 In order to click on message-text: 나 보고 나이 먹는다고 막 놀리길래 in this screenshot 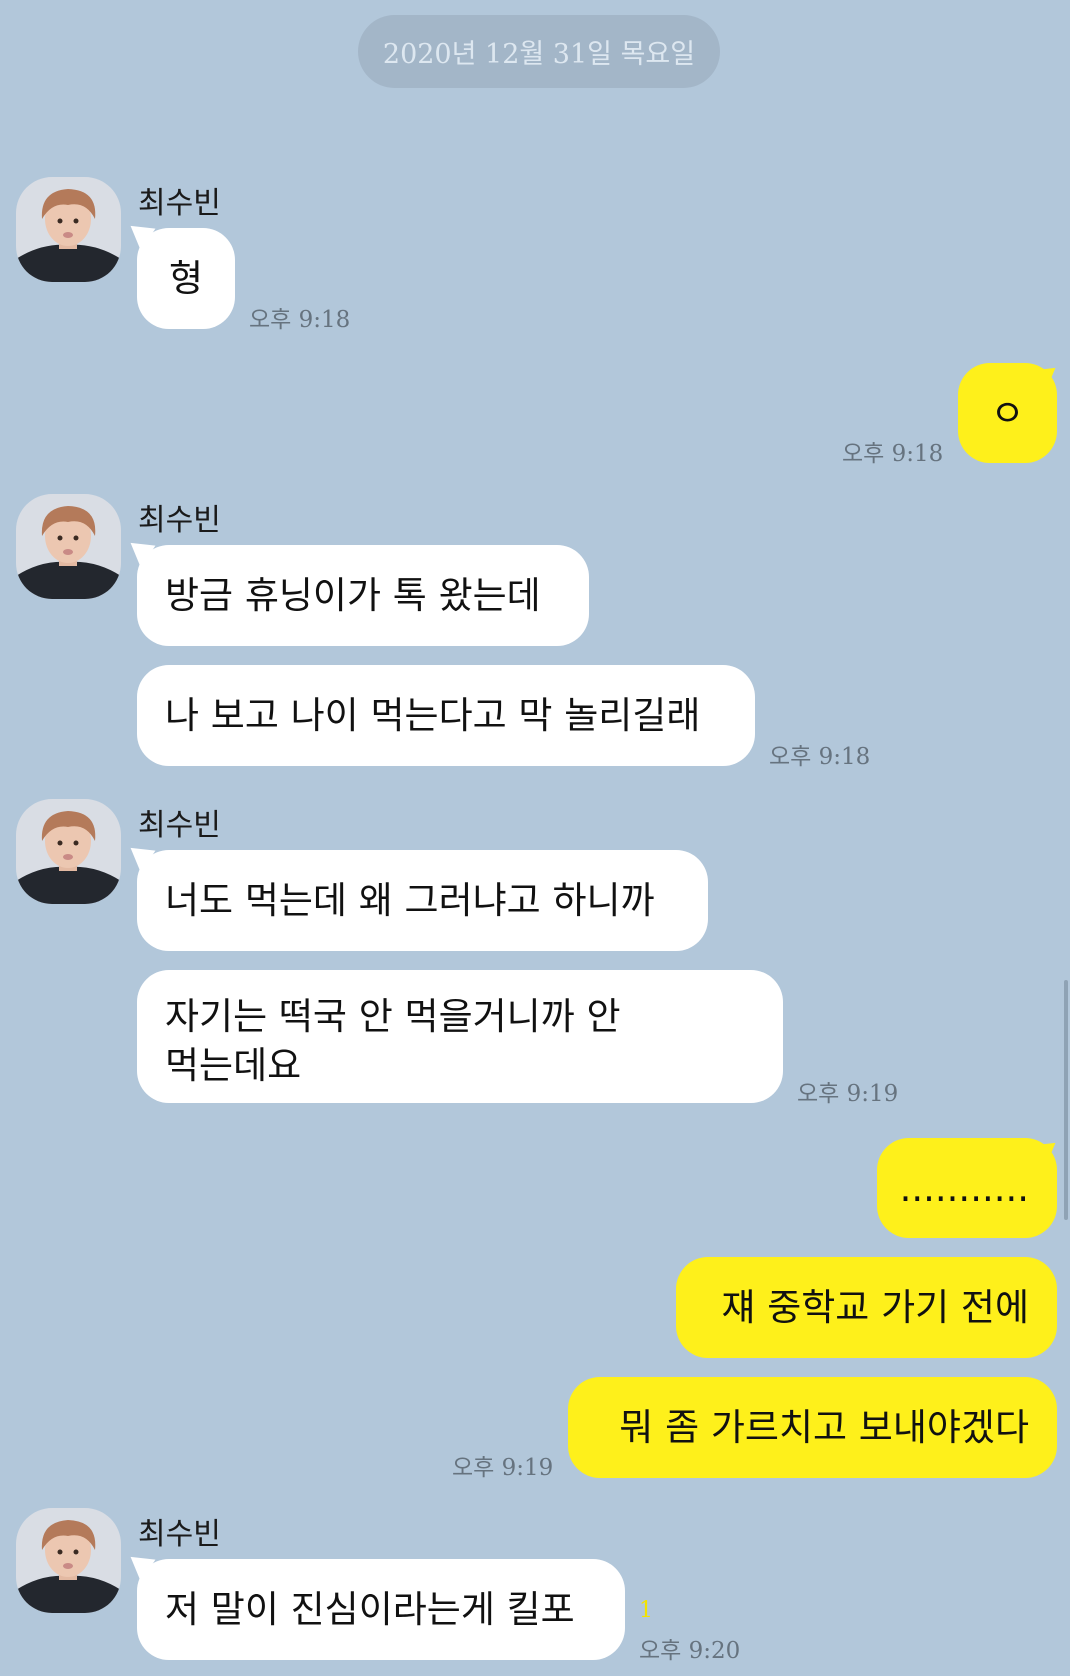, I will do `click(433, 715)`.